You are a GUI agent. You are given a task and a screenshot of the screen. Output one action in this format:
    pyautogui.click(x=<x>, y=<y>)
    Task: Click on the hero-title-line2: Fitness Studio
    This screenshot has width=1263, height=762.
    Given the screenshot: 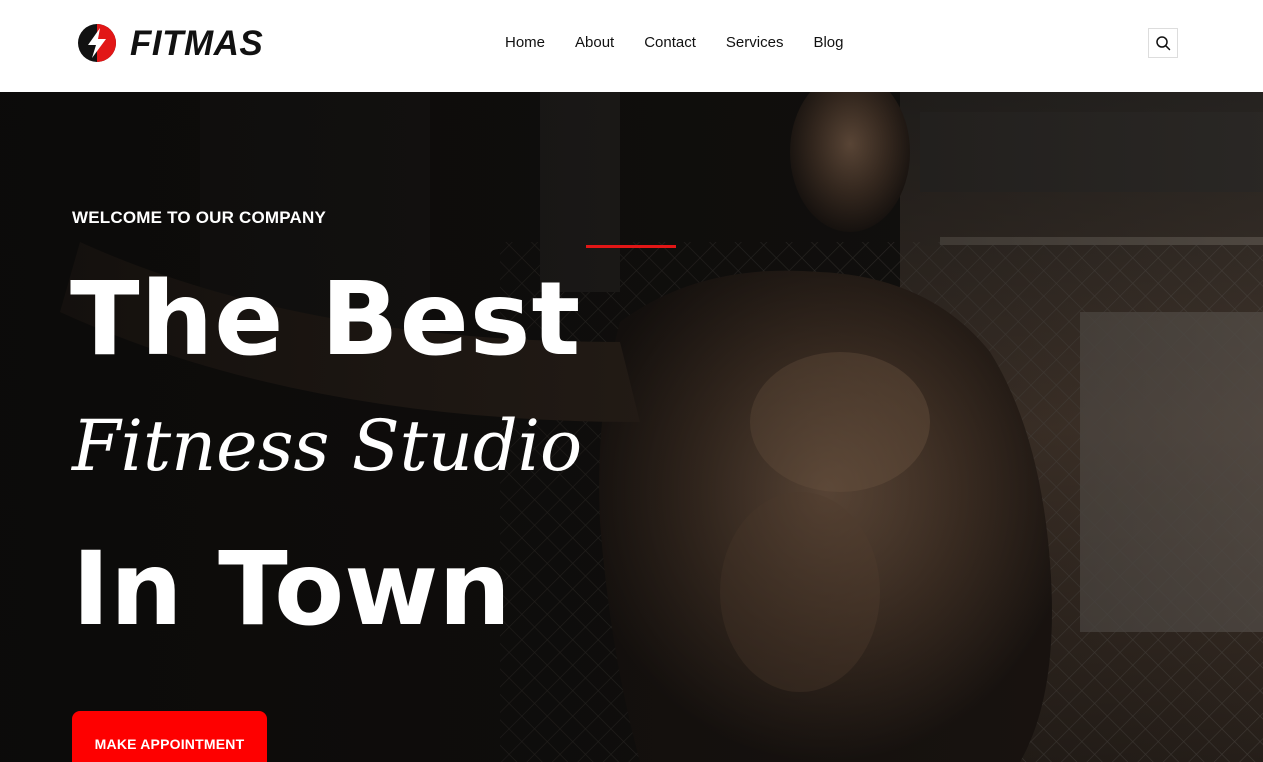 What is the action you would take?
    pyautogui.click(x=327, y=446)
    